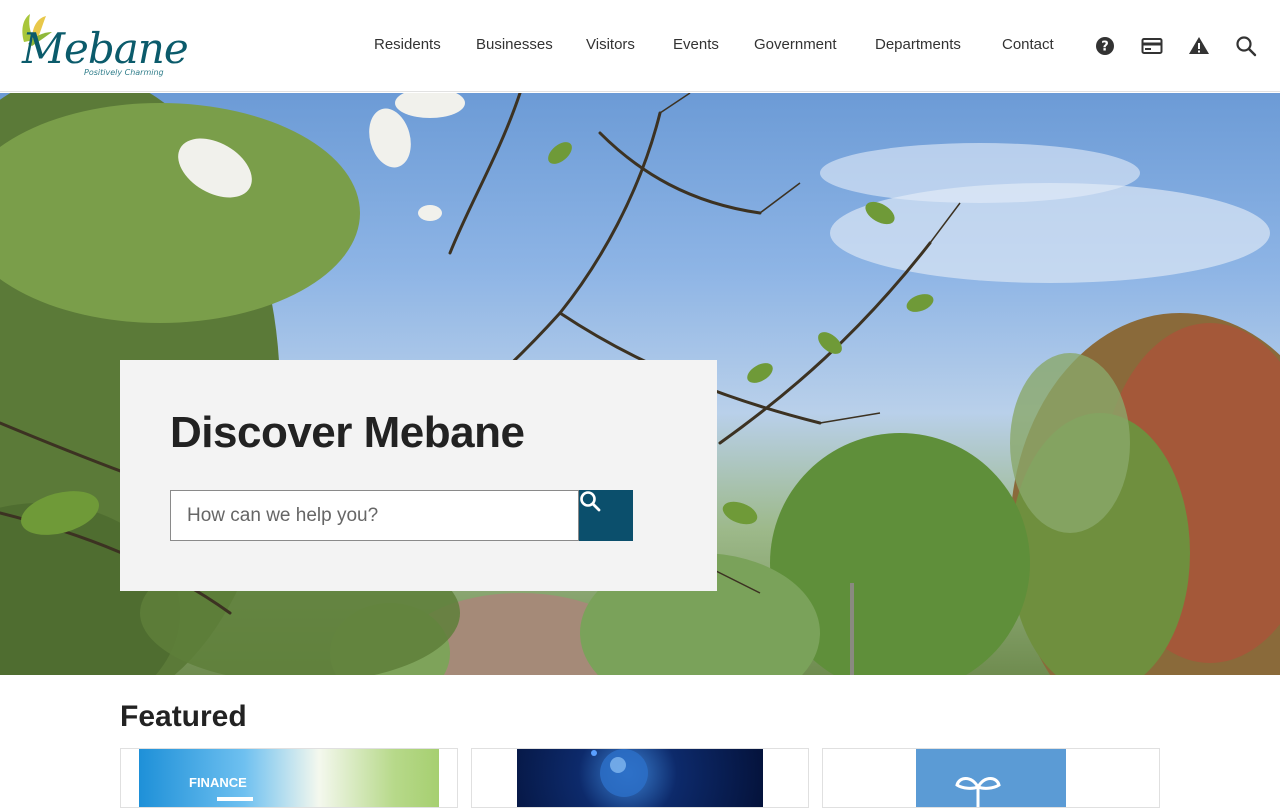  What do you see at coordinates (619, 773) in the screenshot?
I see `water-bubble-icon` at bounding box center [619, 773].